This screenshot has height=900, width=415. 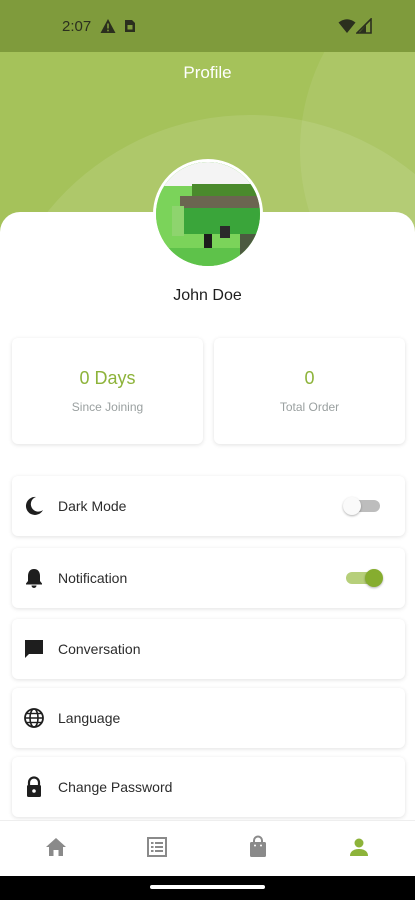 What do you see at coordinates (130, 26) in the screenshot?
I see `sim-card-icon` at bounding box center [130, 26].